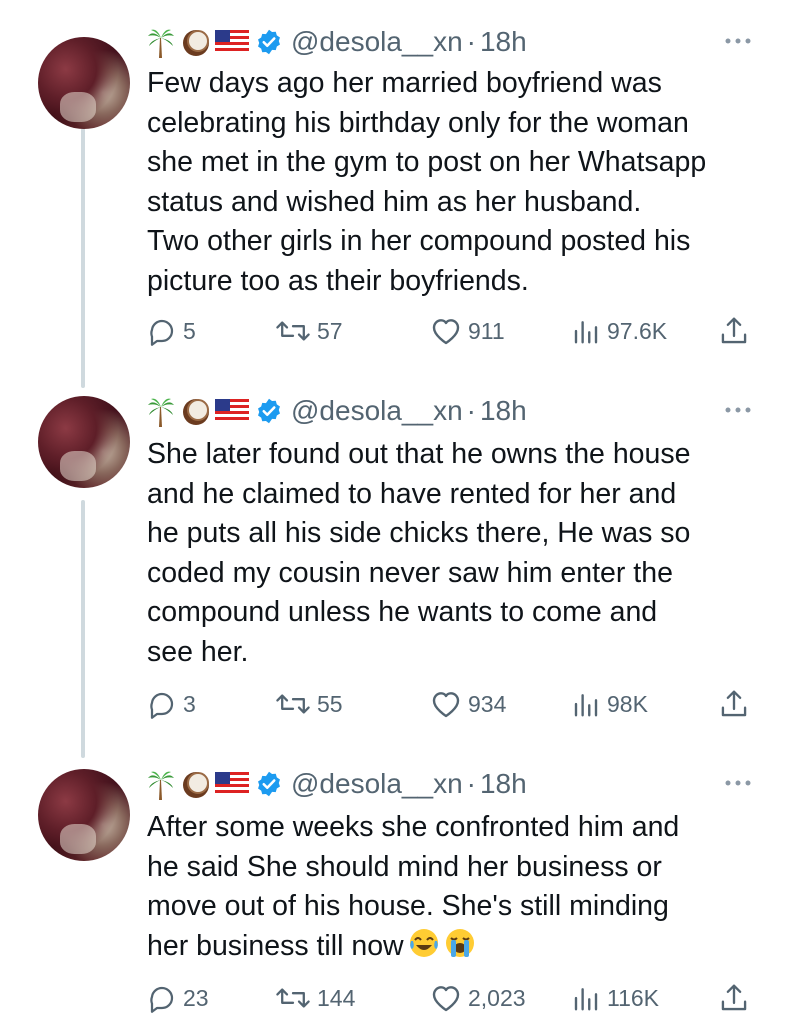  I want to click on share-icon, so click(734, 997).